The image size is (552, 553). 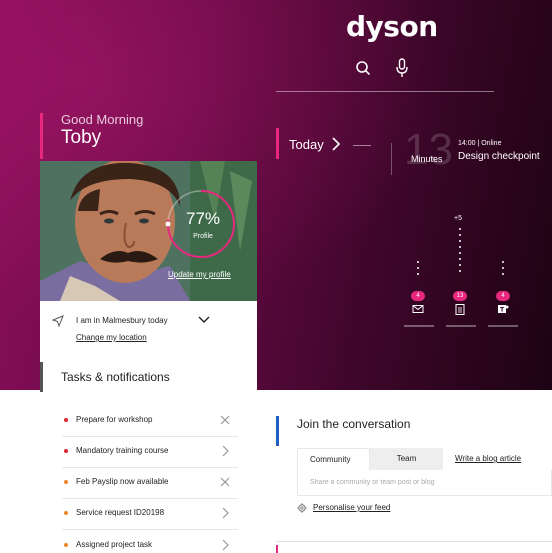 I want to click on search-bar, so click(x=383, y=69).